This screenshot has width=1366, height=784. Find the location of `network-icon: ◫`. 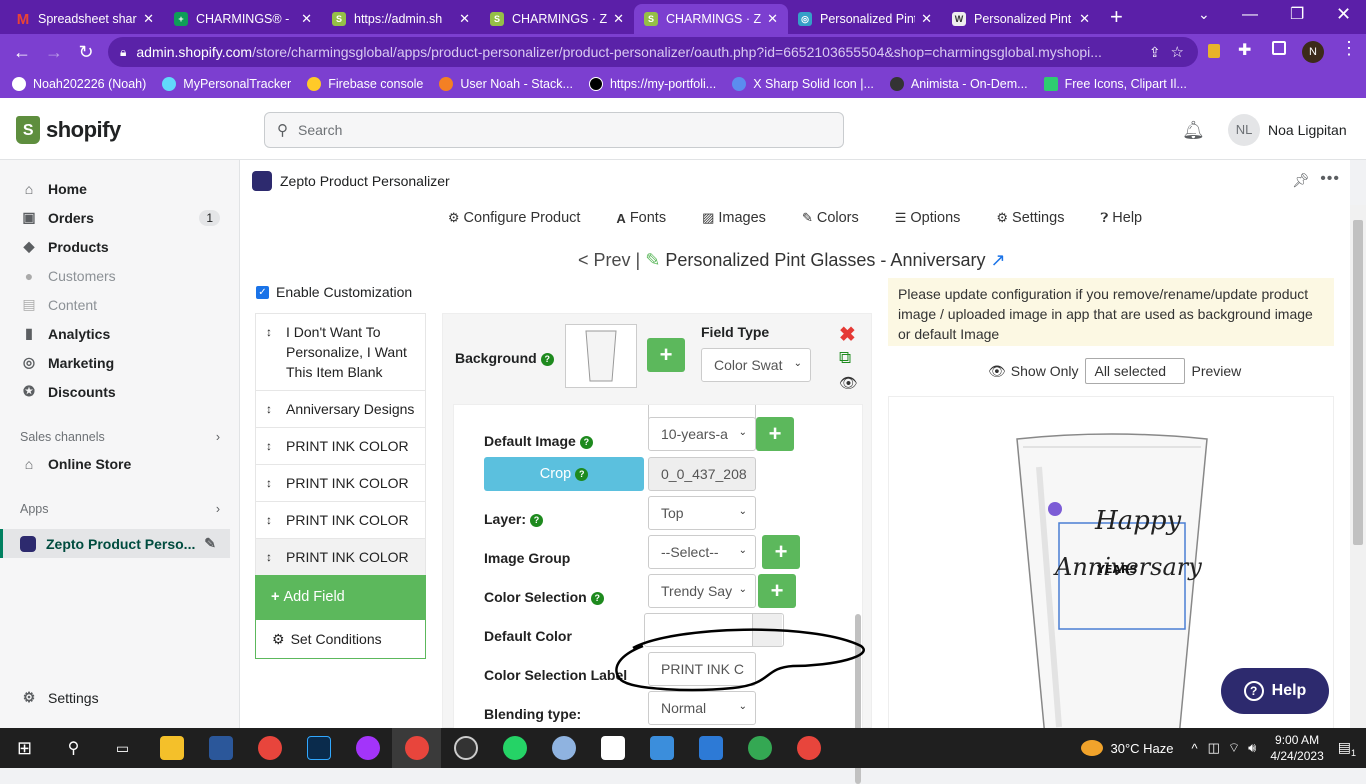

network-icon: ◫ is located at coordinates (1214, 748).